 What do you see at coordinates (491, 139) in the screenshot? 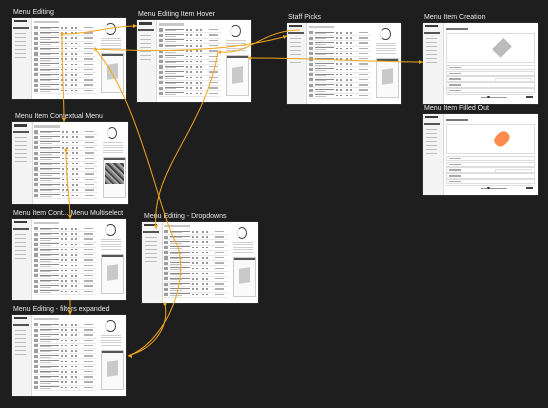
I see `thumb-image-box` at bounding box center [491, 139].